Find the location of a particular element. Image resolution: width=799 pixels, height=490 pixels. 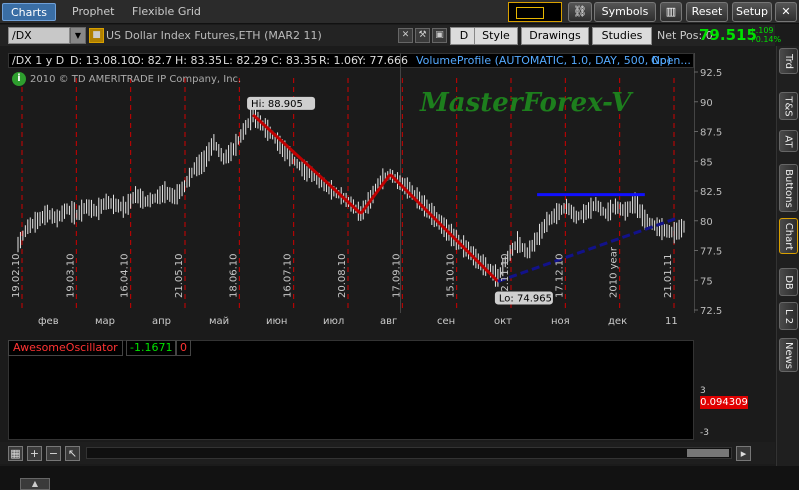

sidebar-tab-db: DB is located at coordinates (788, 282).